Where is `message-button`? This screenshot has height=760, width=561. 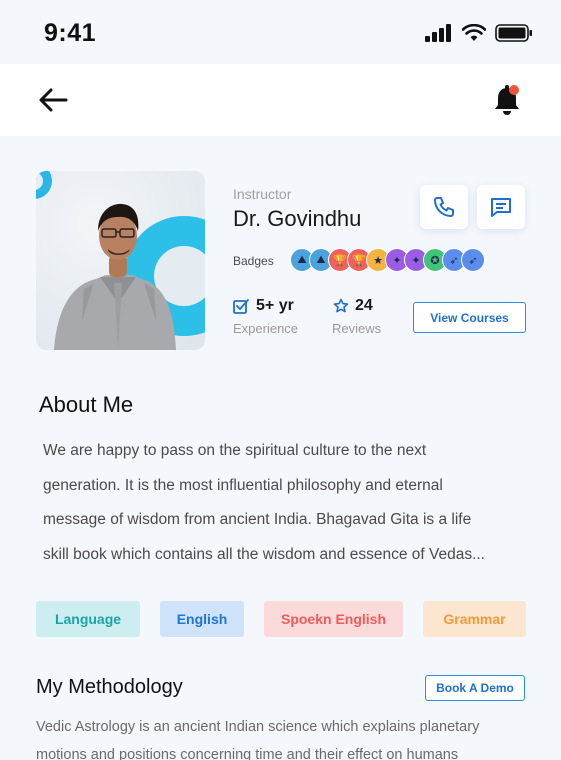 message-button is located at coordinates (501, 207).